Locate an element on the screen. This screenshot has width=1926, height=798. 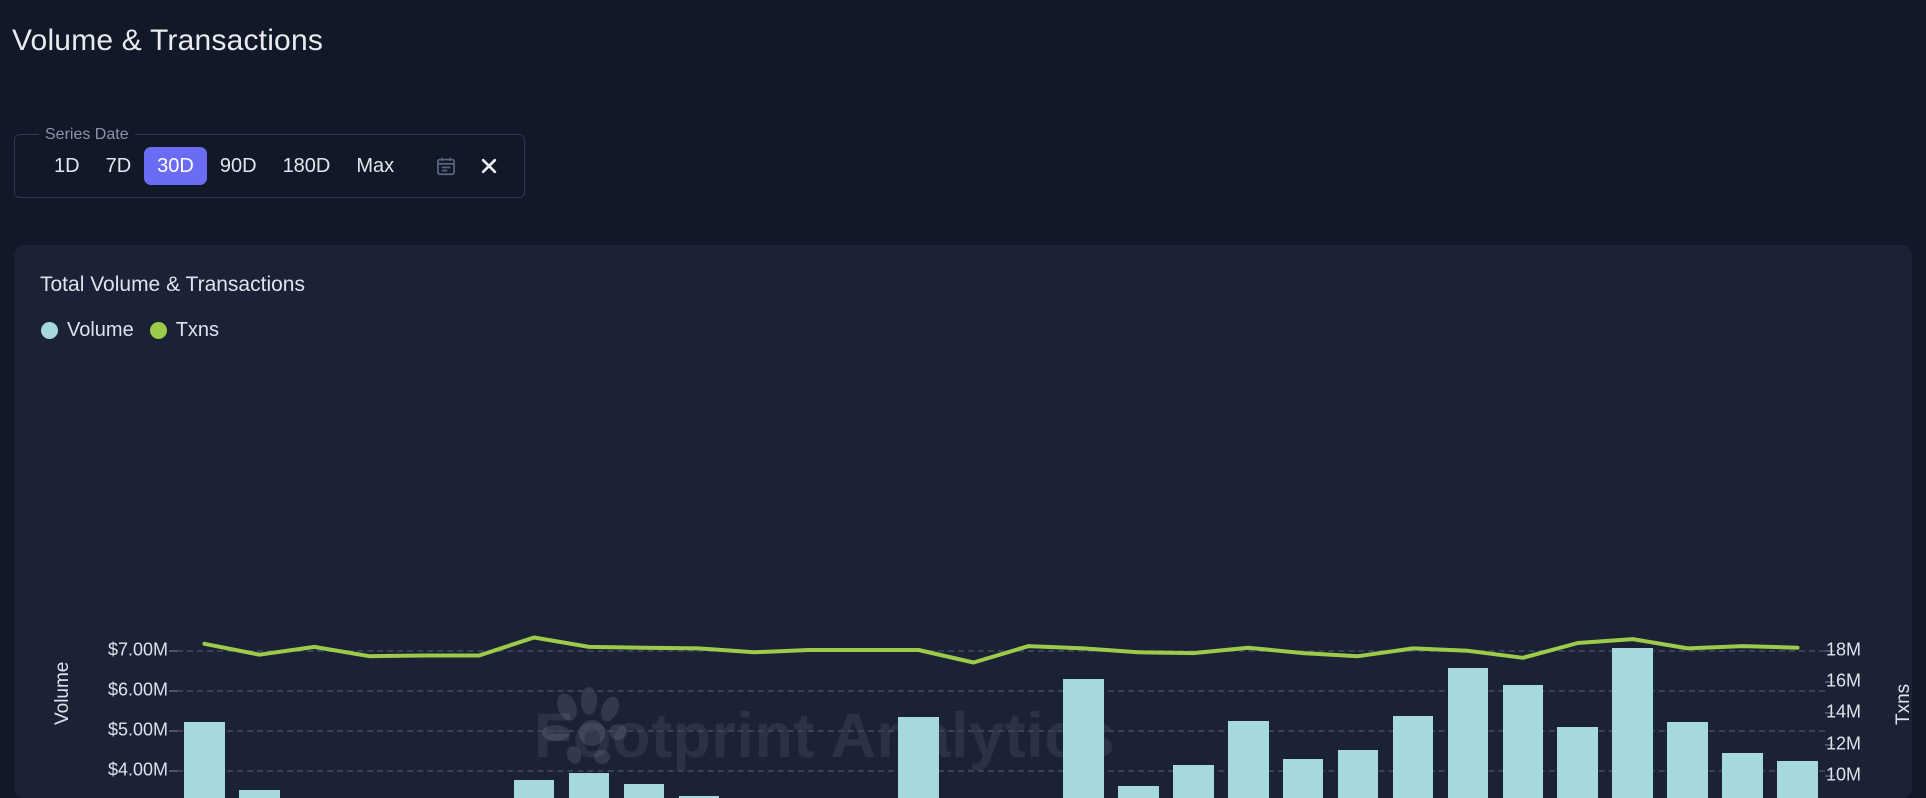
range-button-30d: 30D is located at coordinates (175, 166).